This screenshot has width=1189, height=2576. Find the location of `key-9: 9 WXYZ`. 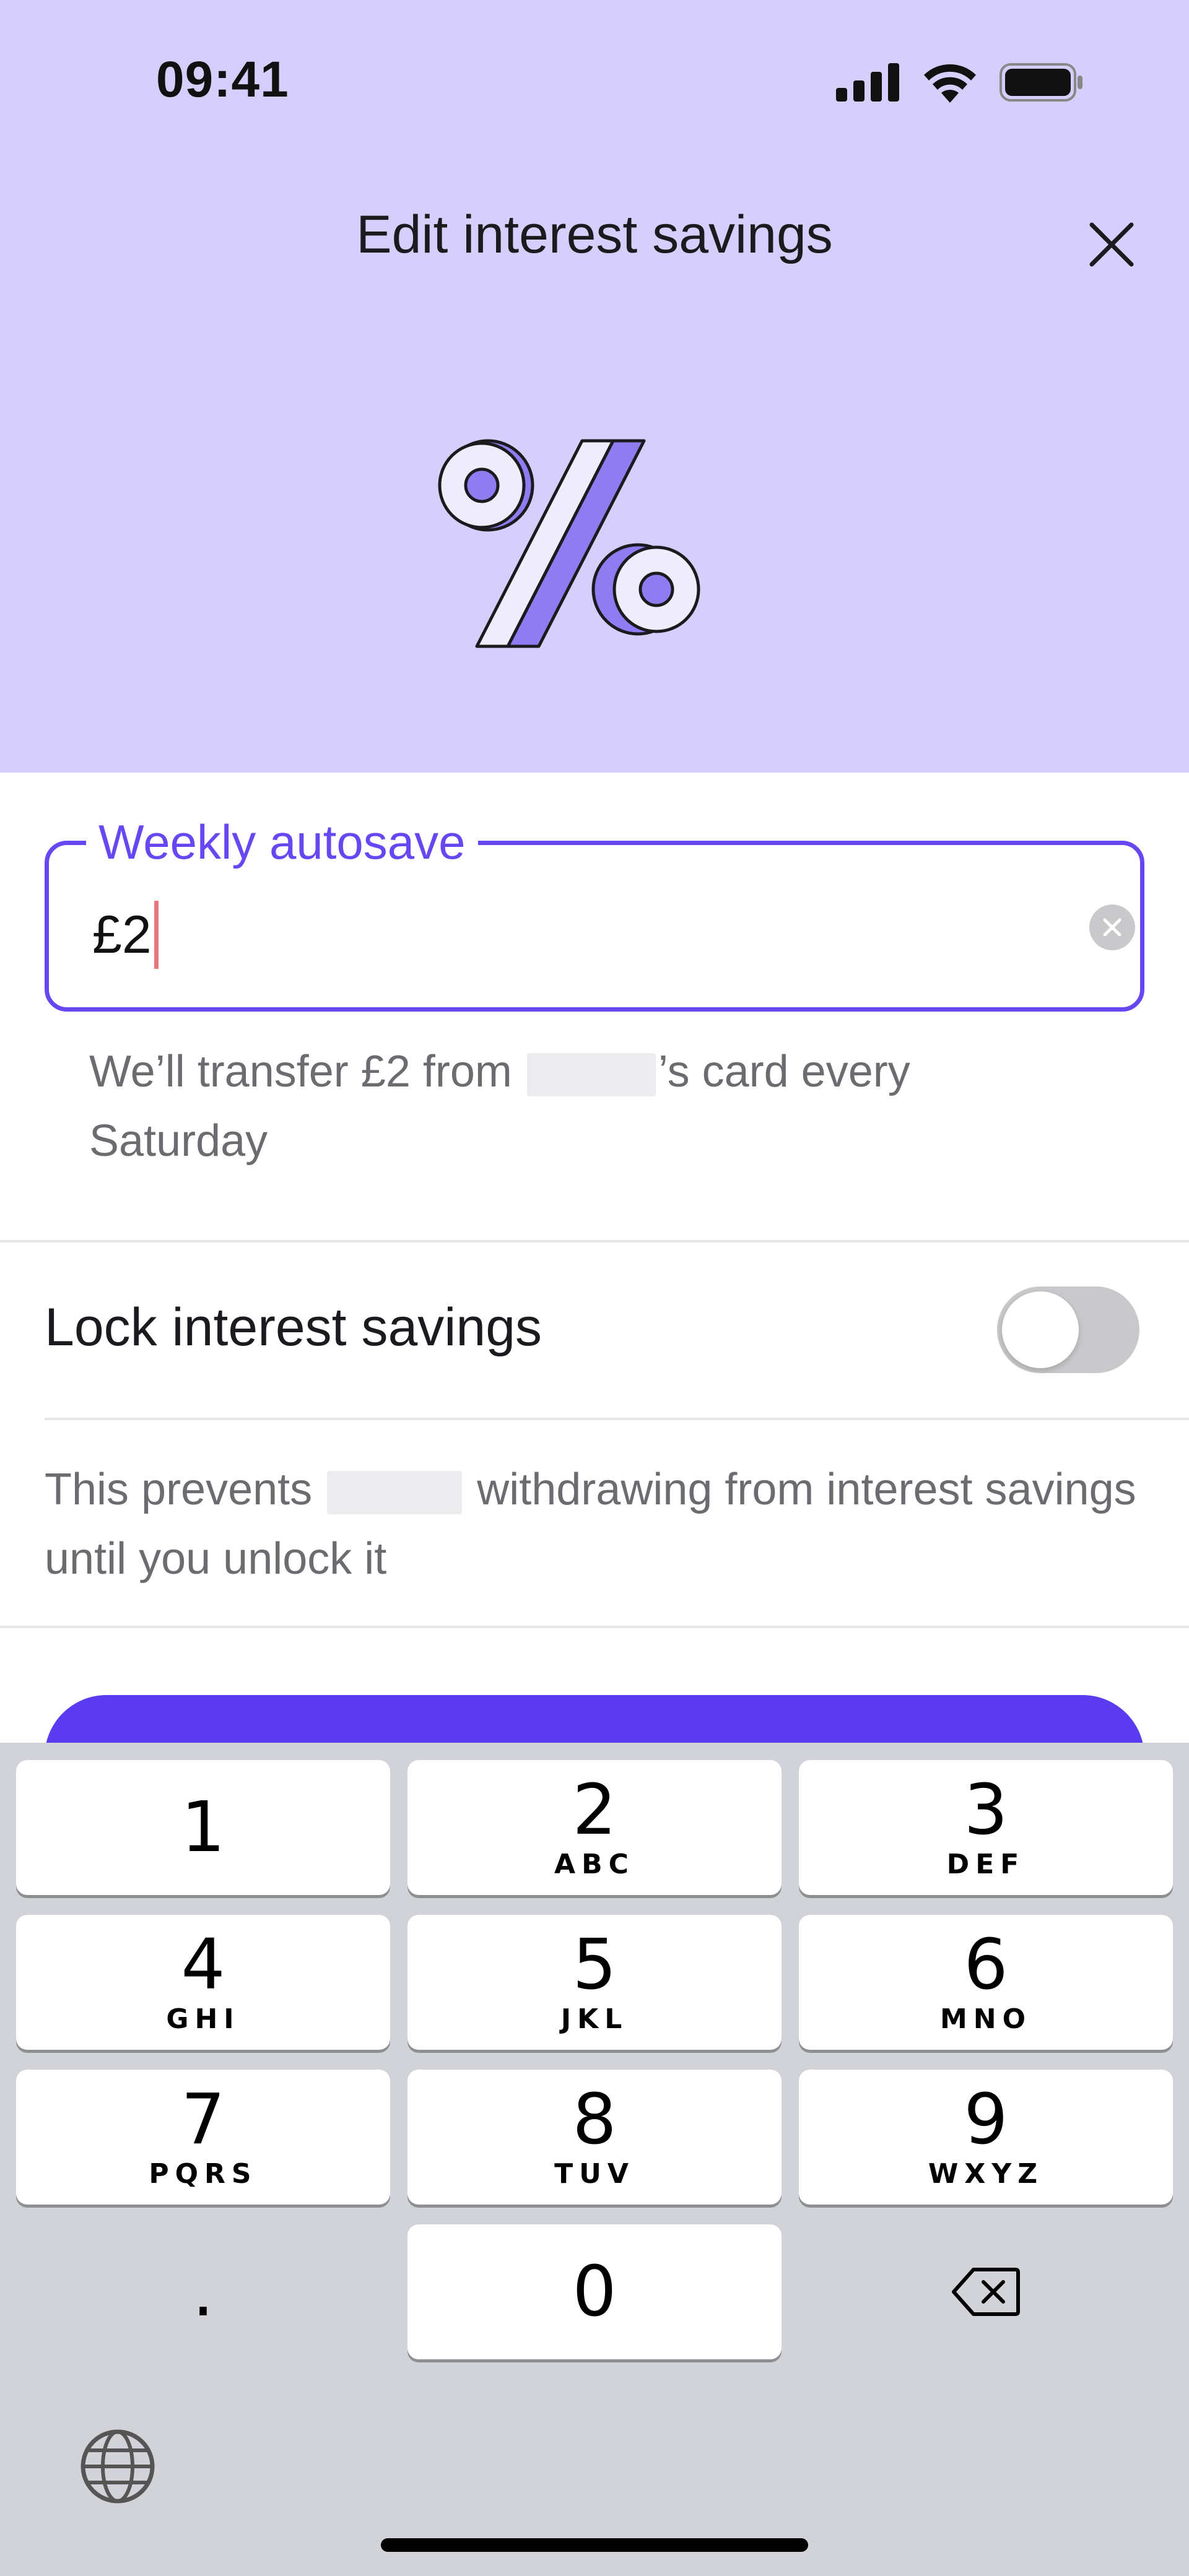

key-9: 9 WXYZ is located at coordinates (986, 2137).